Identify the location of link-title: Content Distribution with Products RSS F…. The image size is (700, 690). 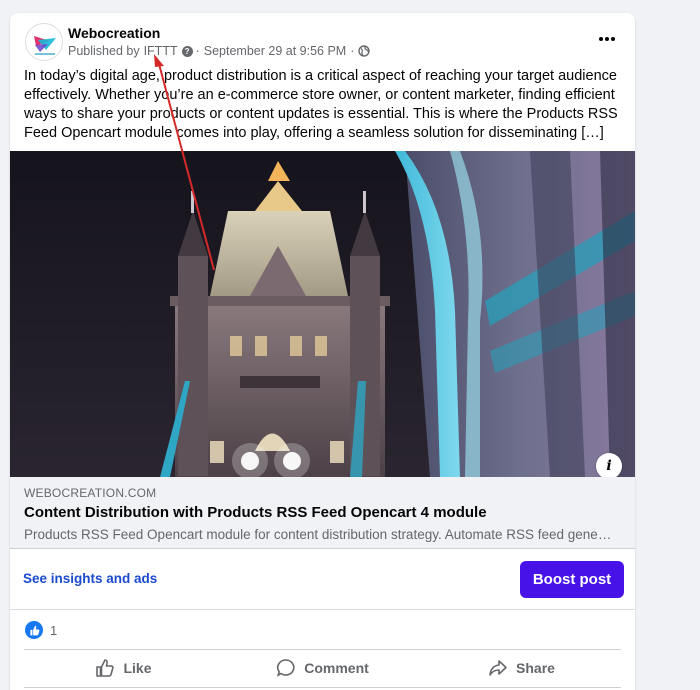
(255, 512).